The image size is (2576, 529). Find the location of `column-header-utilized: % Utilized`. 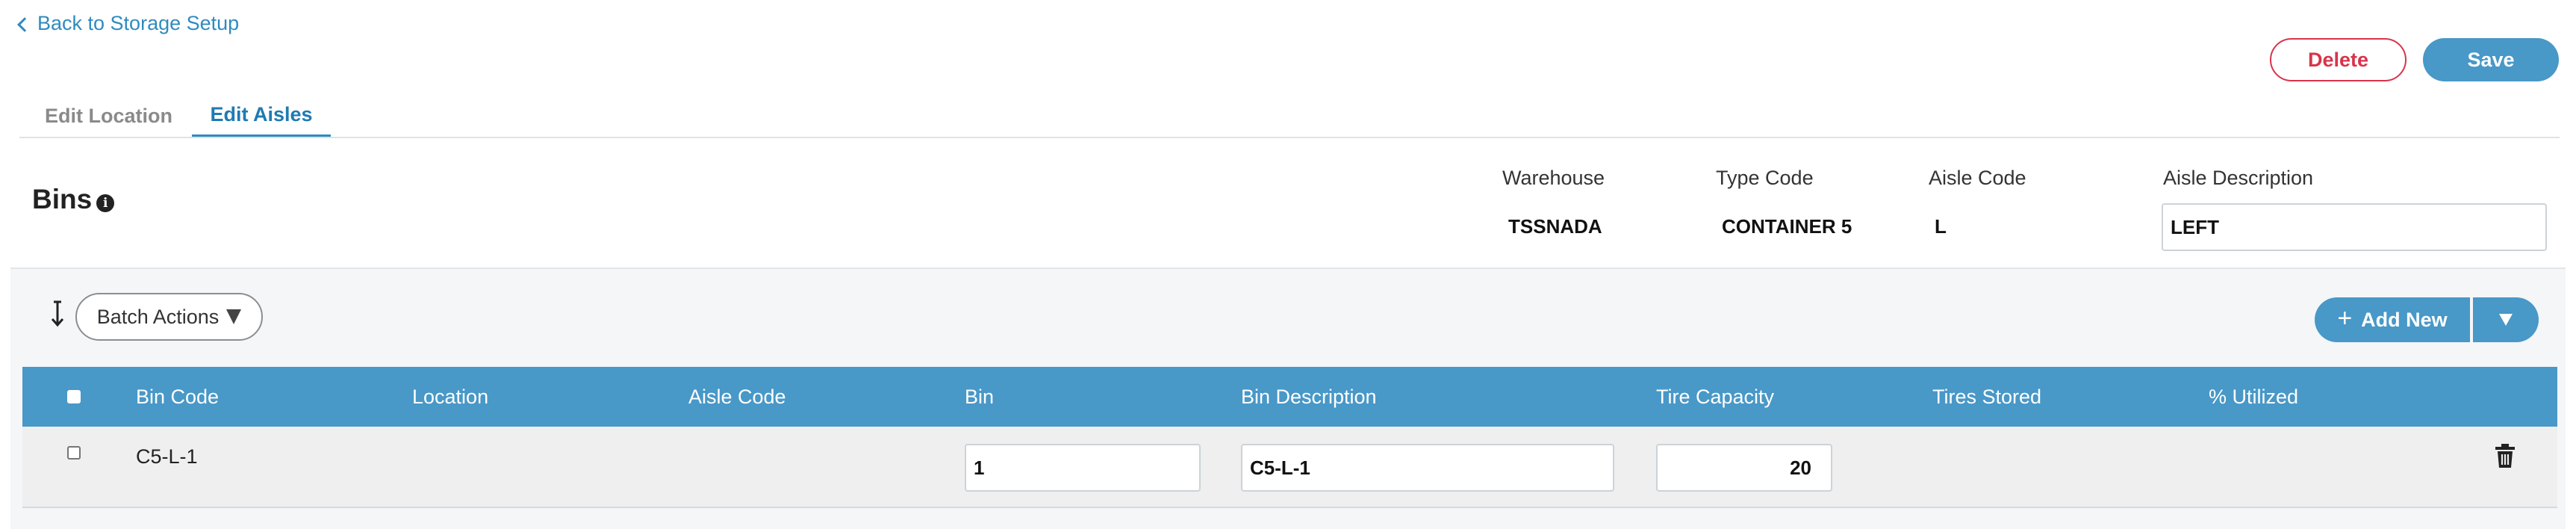

column-header-utilized: % Utilized is located at coordinates (2253, 397).